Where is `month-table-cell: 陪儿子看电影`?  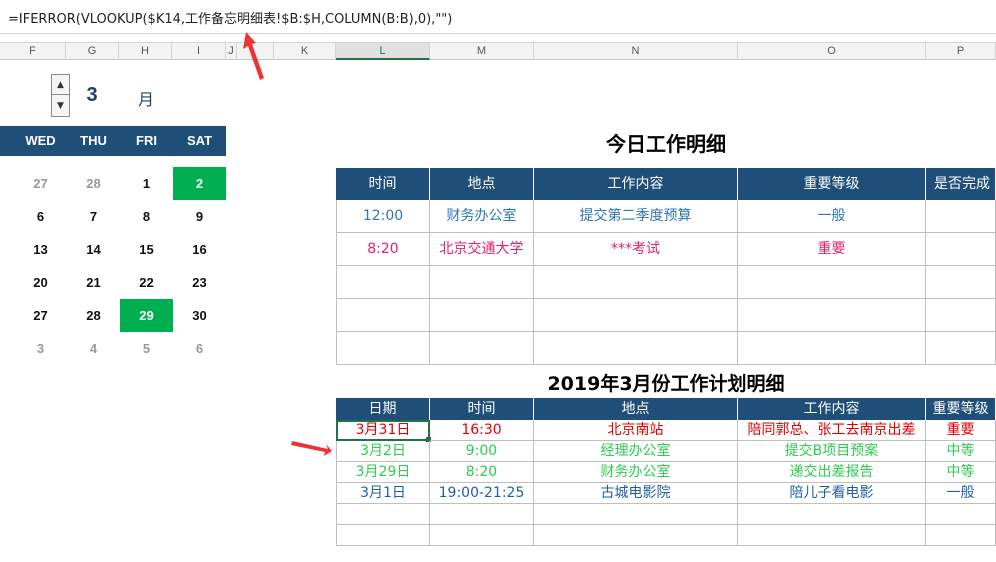 month-table-cell: 陪儿子看电影 is located at coordinates (832, 493).